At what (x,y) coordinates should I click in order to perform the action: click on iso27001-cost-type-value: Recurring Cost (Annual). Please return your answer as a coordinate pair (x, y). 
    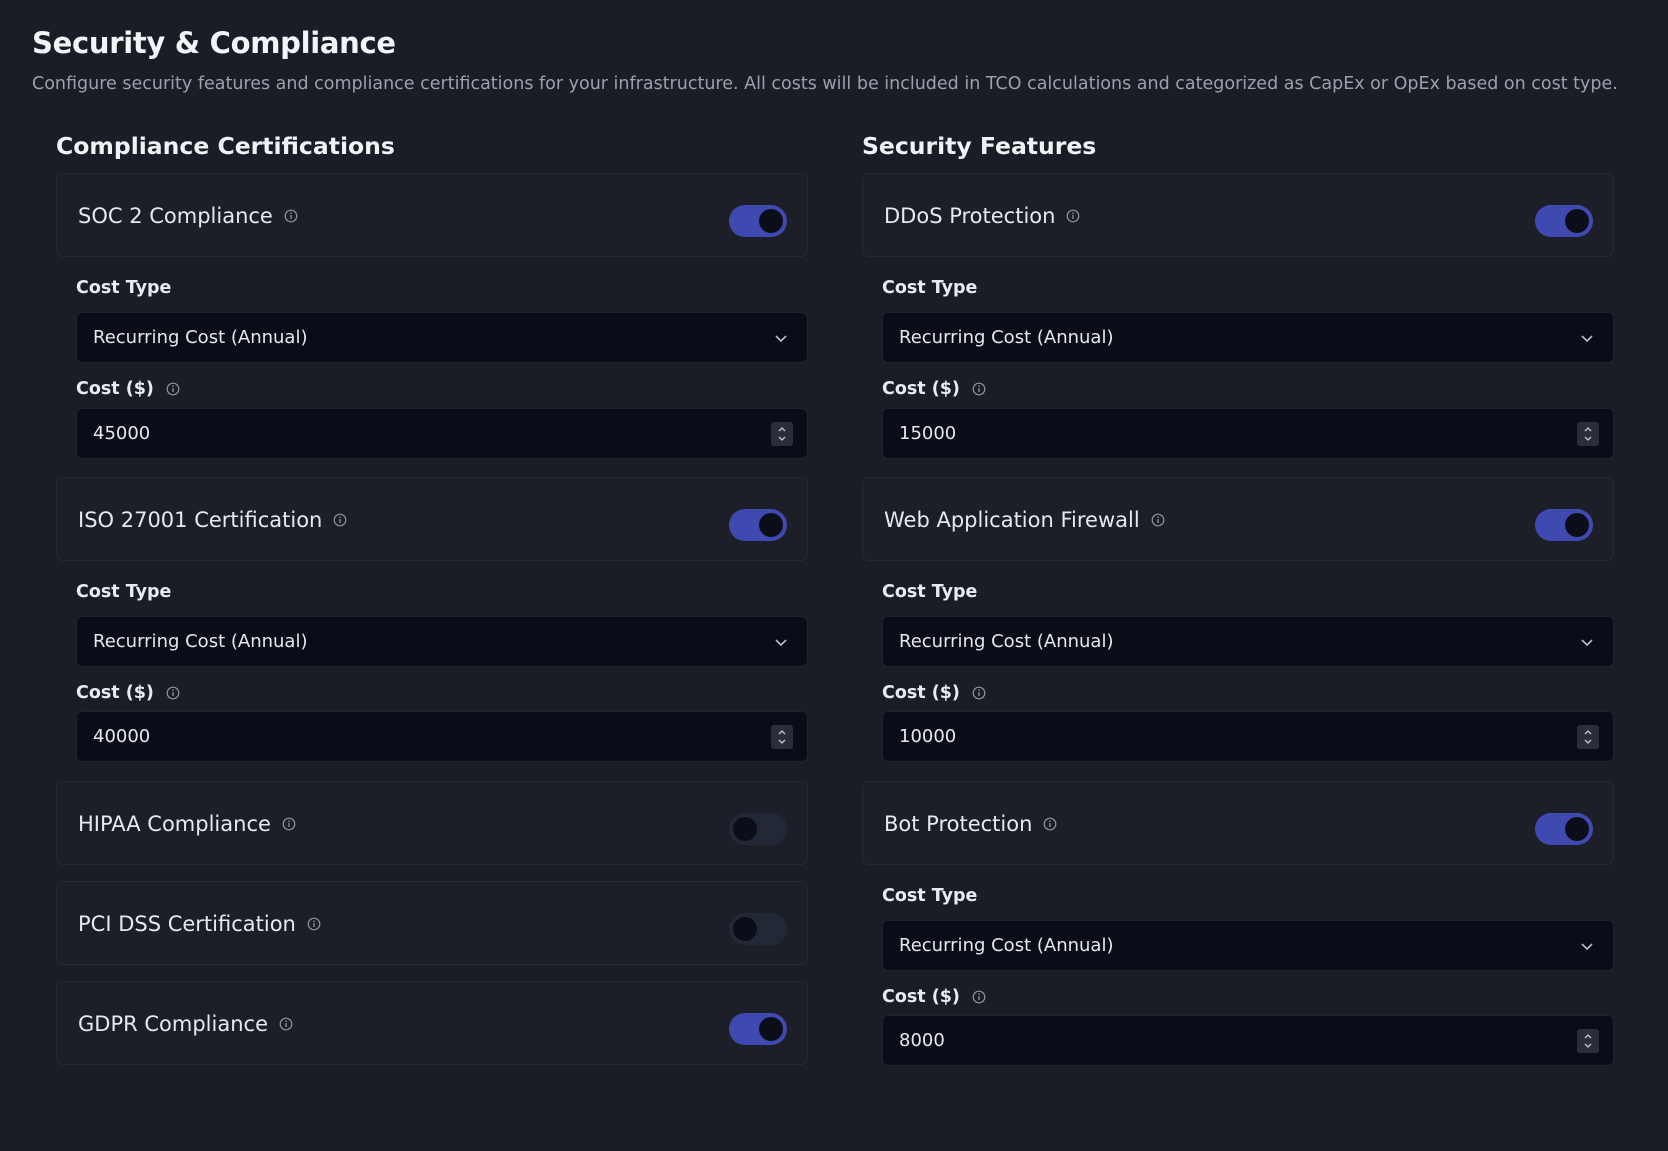
    Looking at the image, I should click on (200, 641).